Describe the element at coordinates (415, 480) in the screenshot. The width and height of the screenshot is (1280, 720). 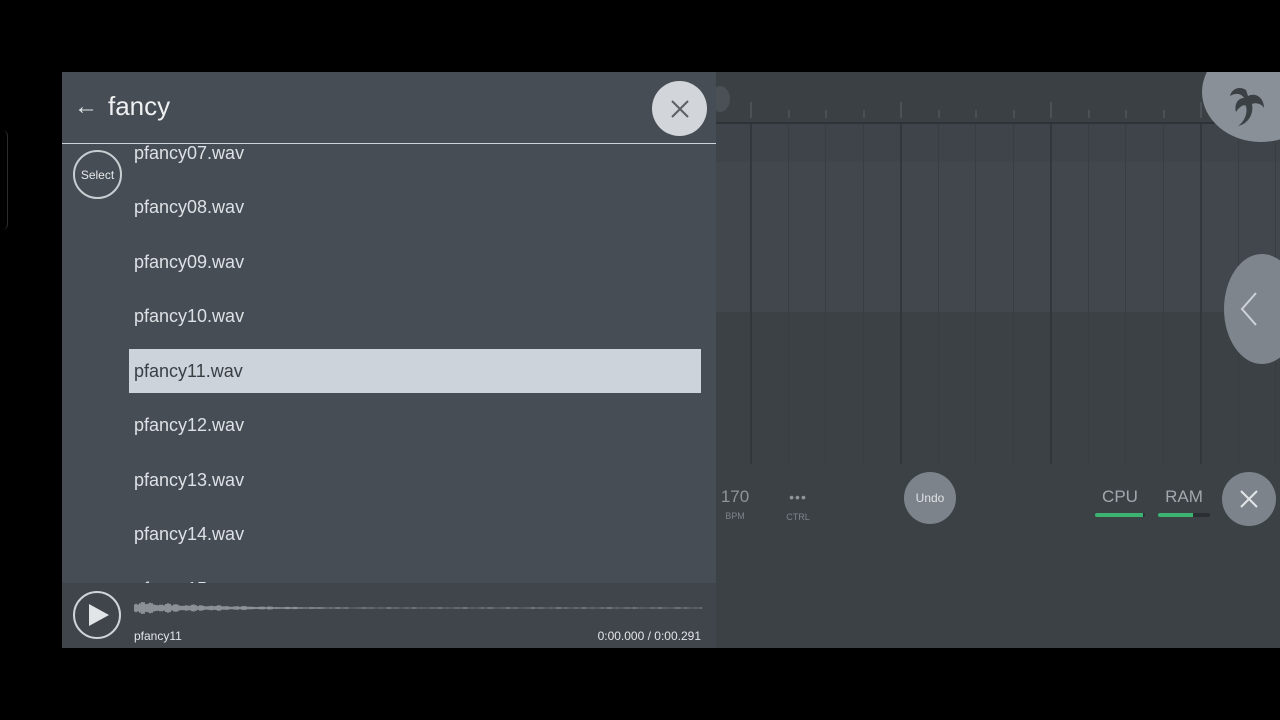
I see `file-list-item: pfancy13.wav` at that location.